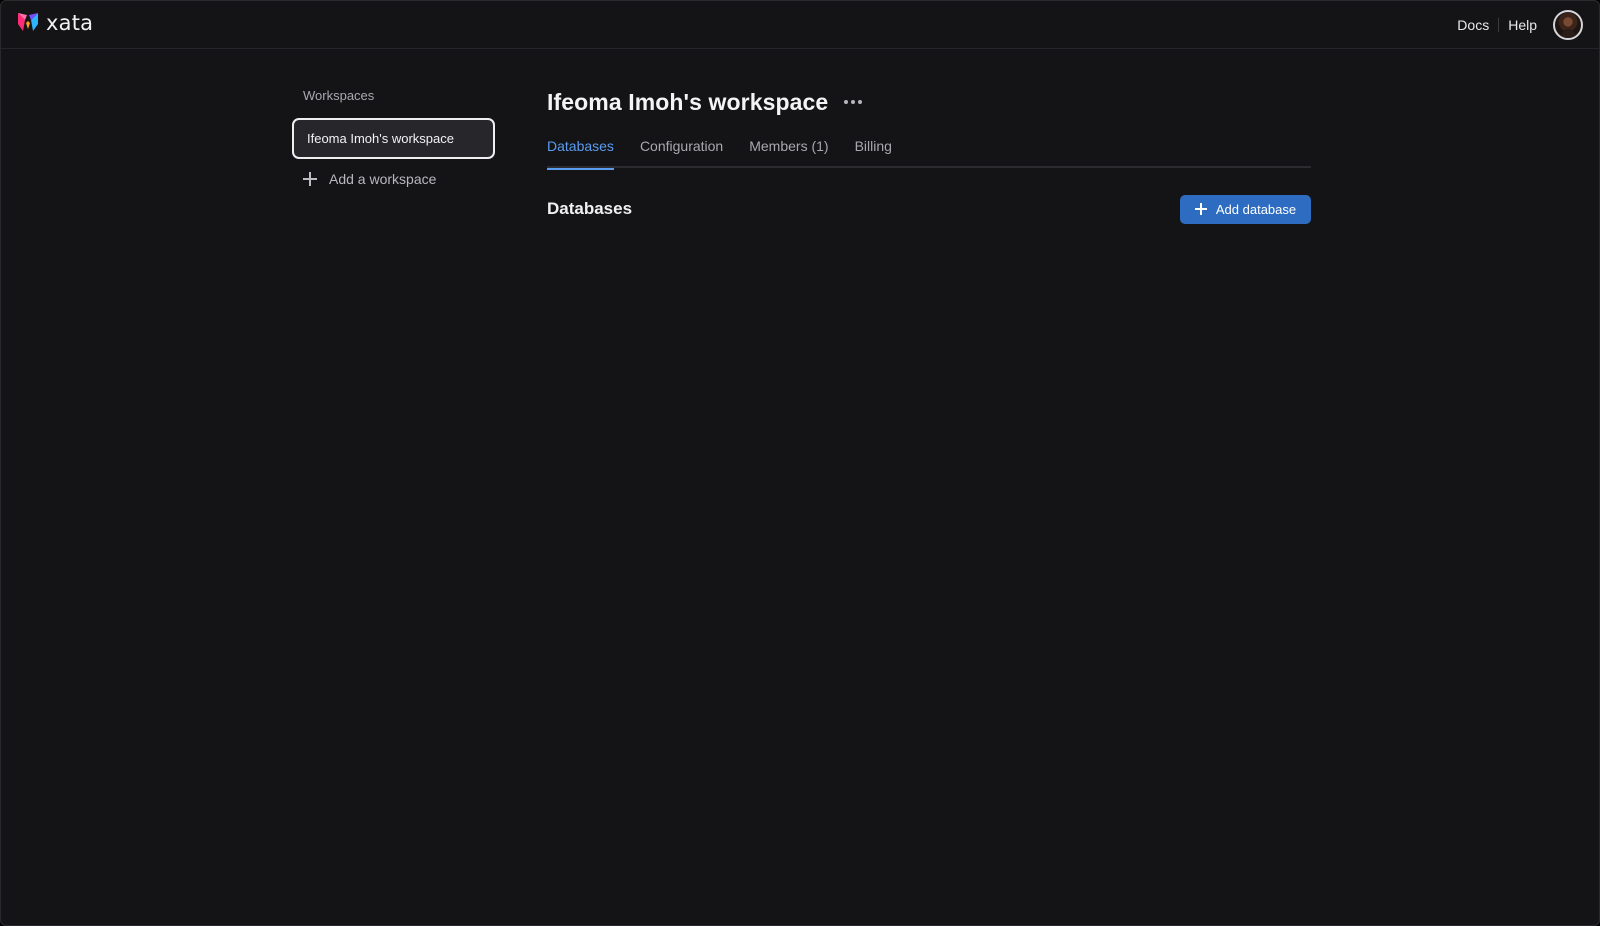 The height and width of the screenshot is (926, 1600). I want to click on add-database-button: Add database, so click(1245, 209).